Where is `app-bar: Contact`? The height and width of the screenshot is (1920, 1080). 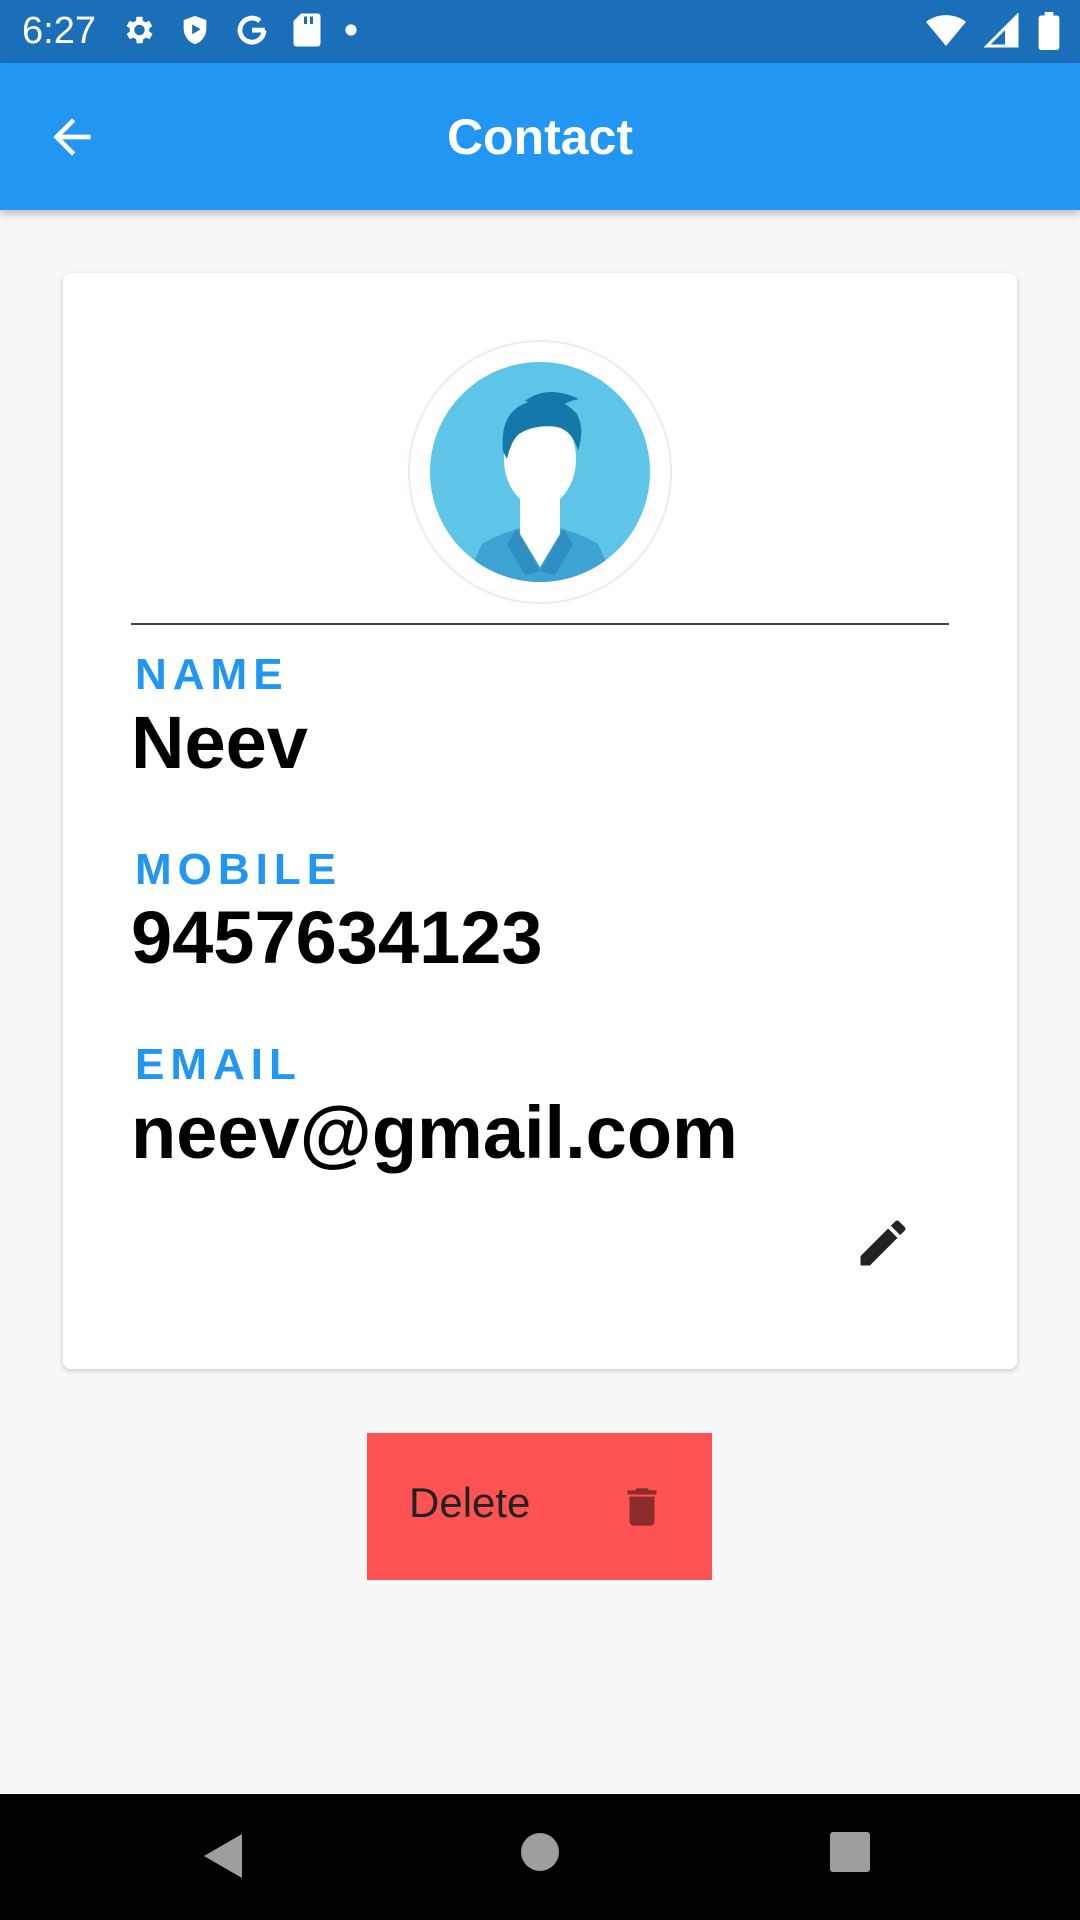
app-bar: Contact is located at coordinates (540, 136).